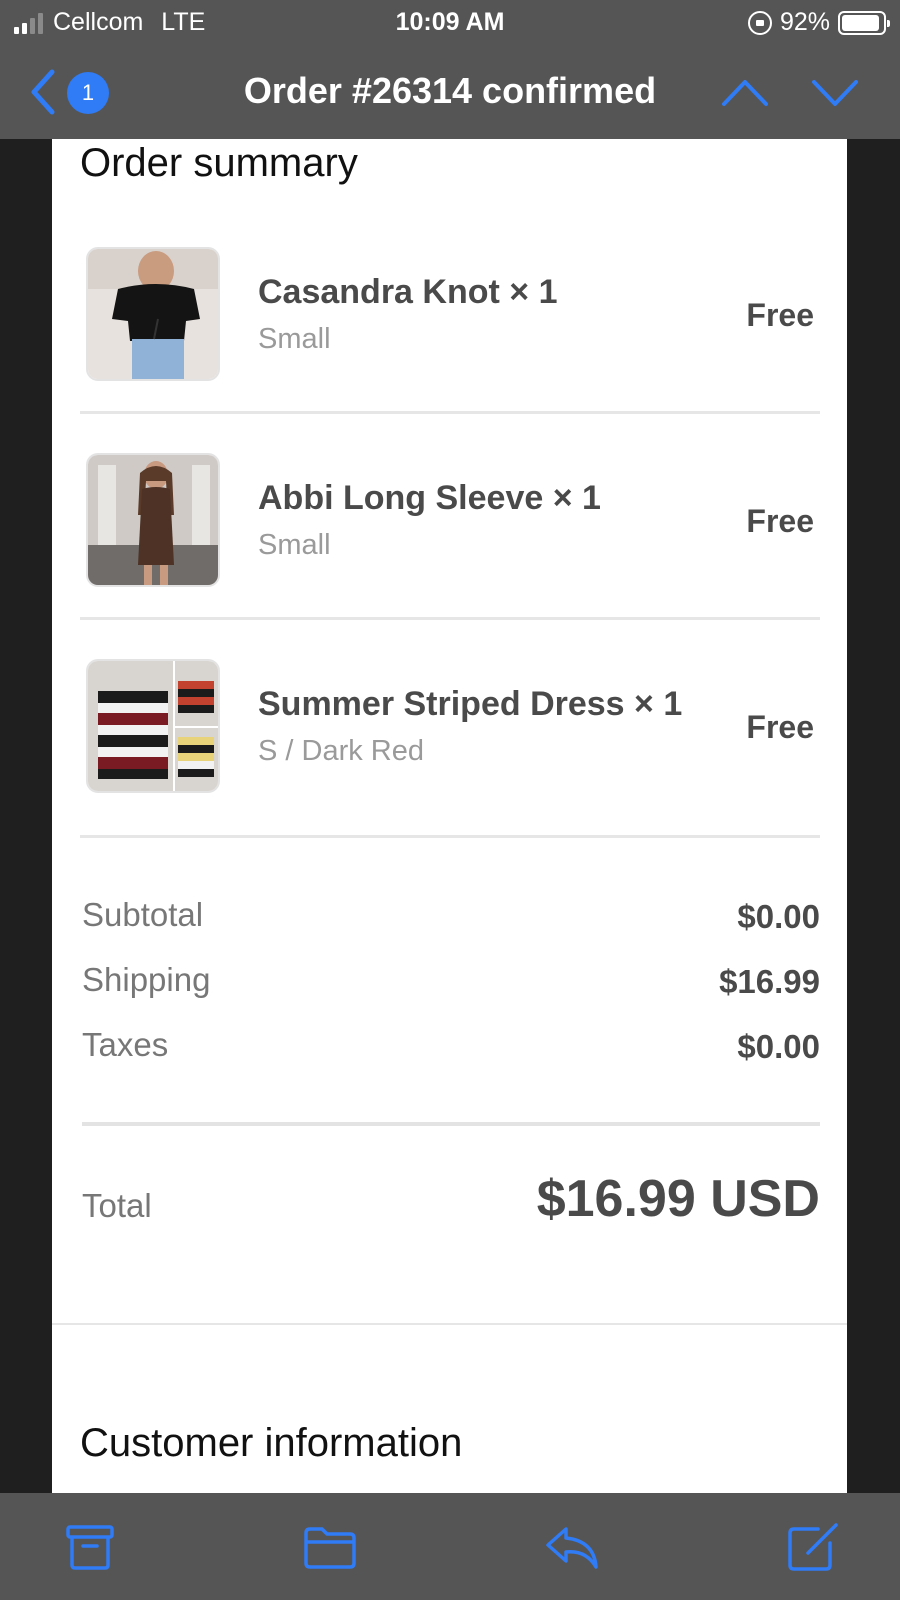 The height and width of the screenshot is (1600, 900). I want to click on status-bar: Cellcom LTE 10:09 AM 92%, so click(450, 23).